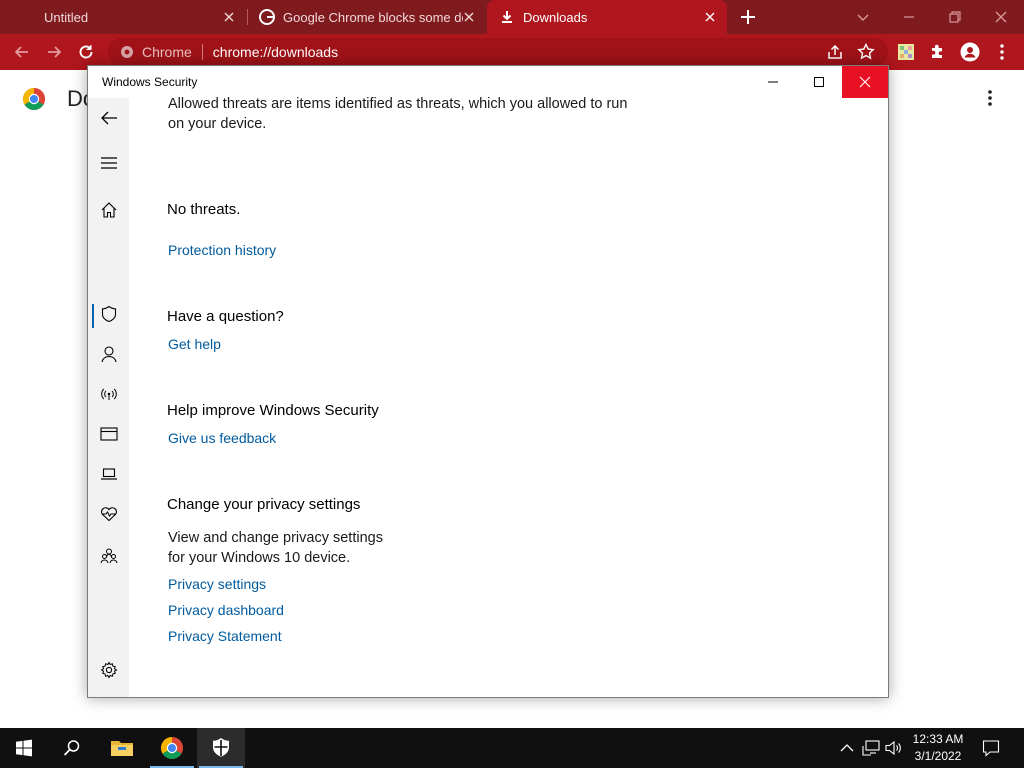  Describe the element at coordinates (906, 52) in the screenshot. I see `extension-grid-icon` at that location.